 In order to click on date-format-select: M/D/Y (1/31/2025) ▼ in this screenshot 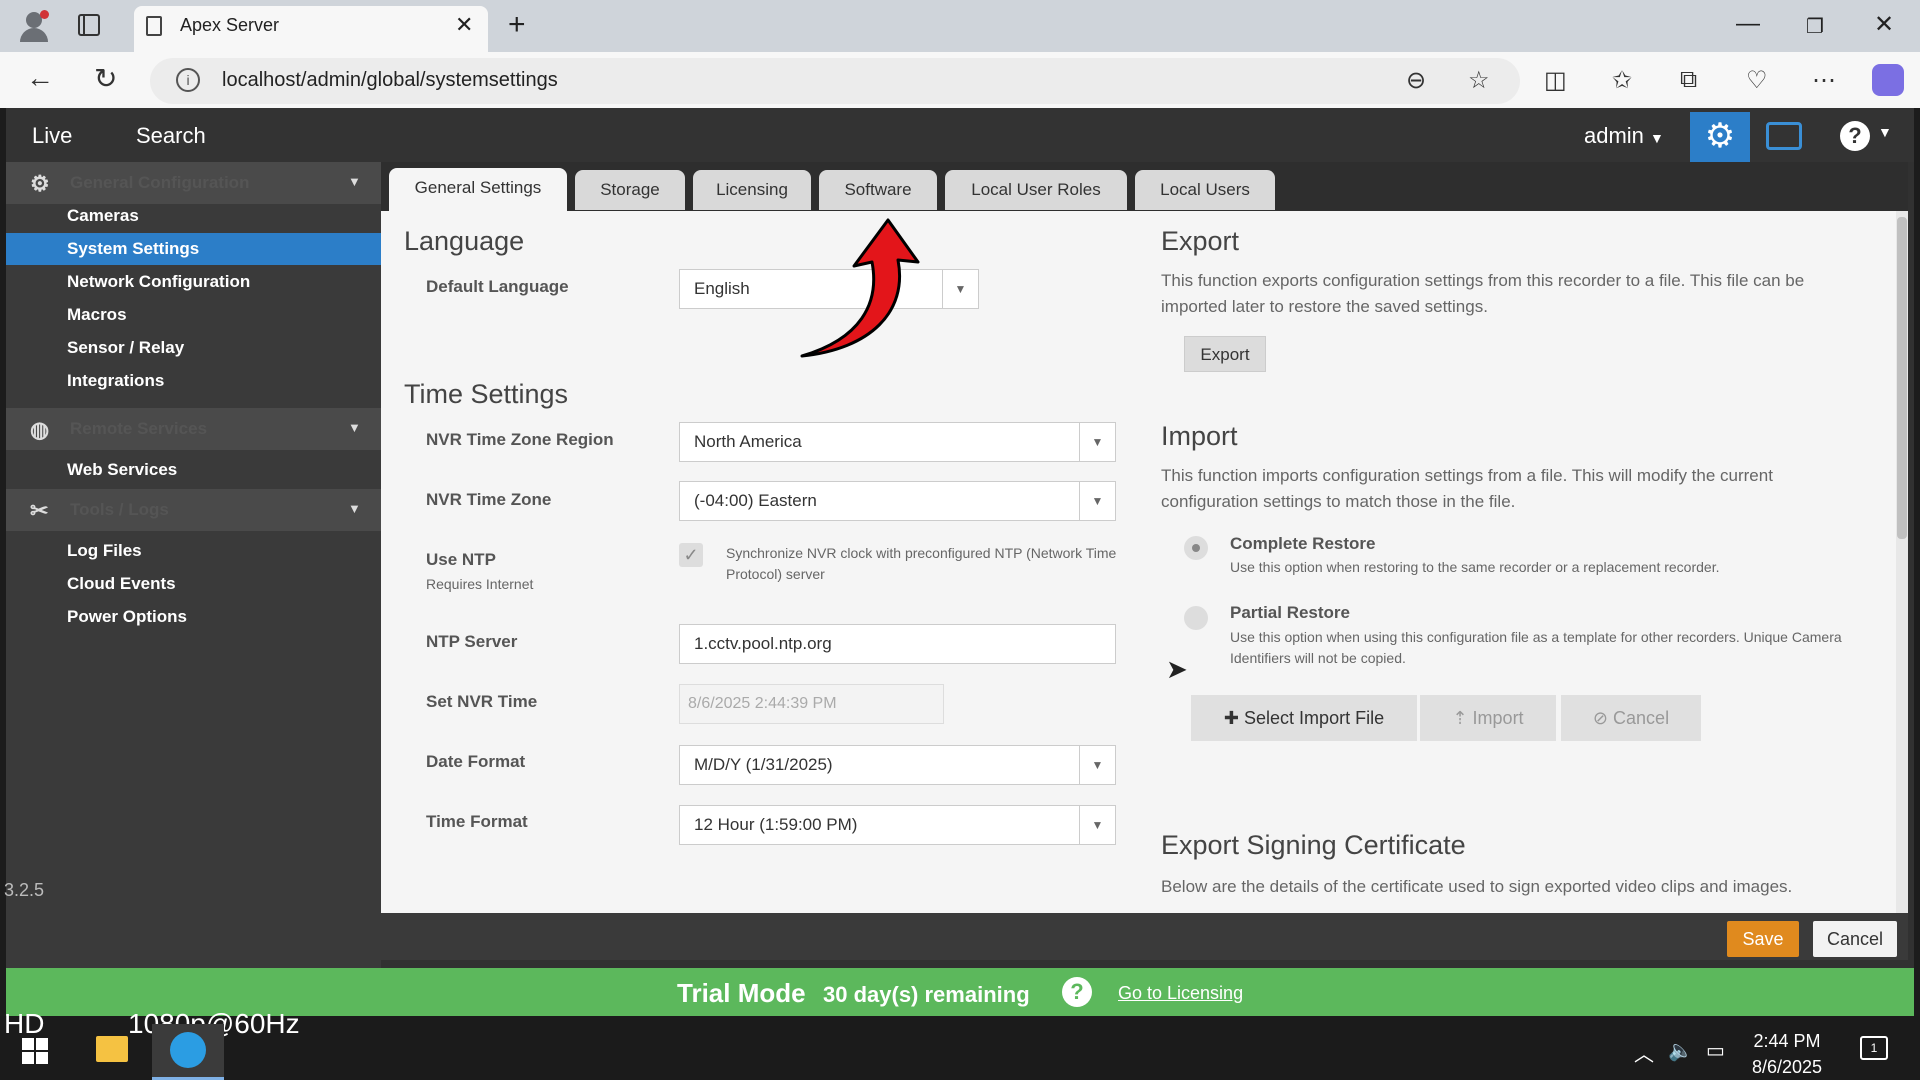, I will do `click(897, 765)`.